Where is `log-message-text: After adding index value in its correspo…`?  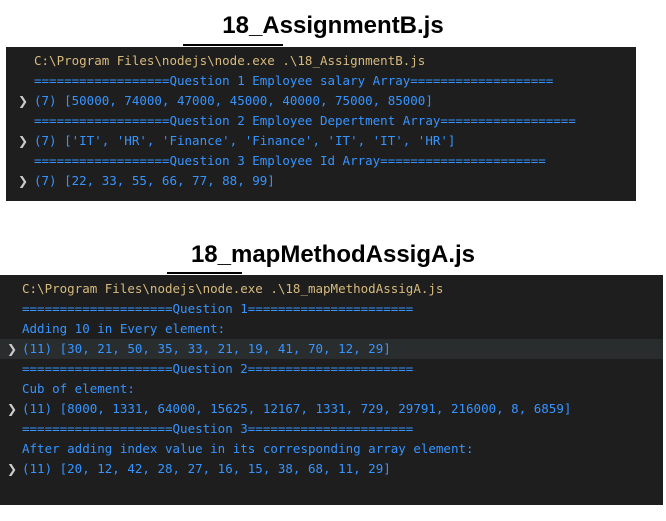
log-message-text: After adding index value in its correspo… is located at coordinates (248, 448).